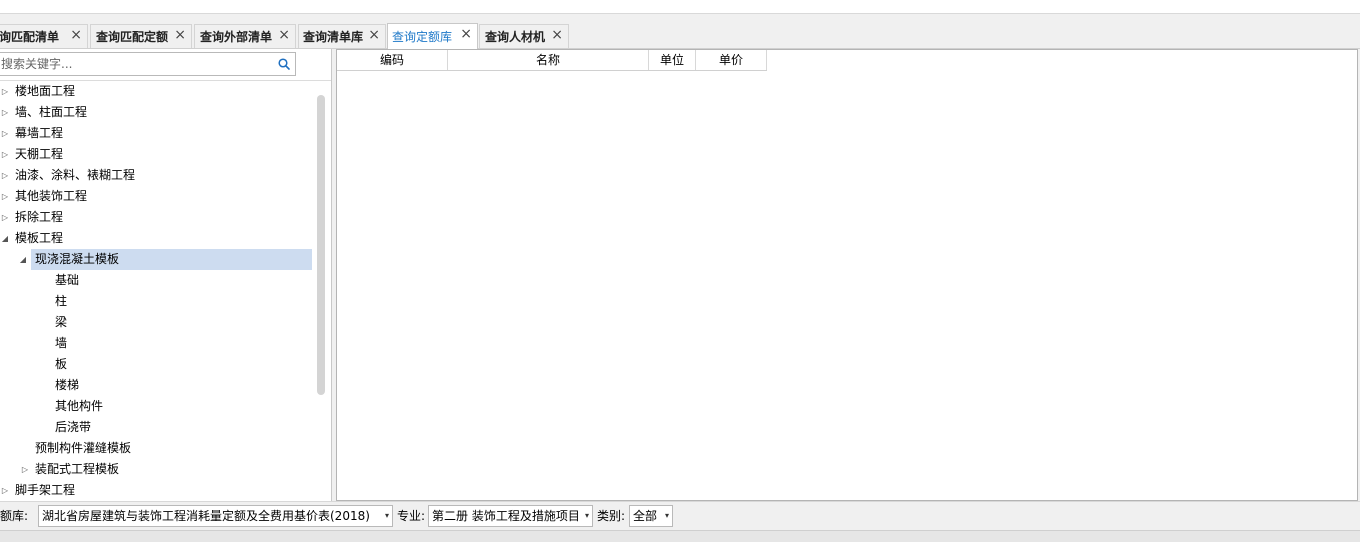 The image size is (1360, 542). What do you see at coordinates (61, 364) in the screenshot?
I see `tree-item-label: 板` at bounding box center [61, 364].